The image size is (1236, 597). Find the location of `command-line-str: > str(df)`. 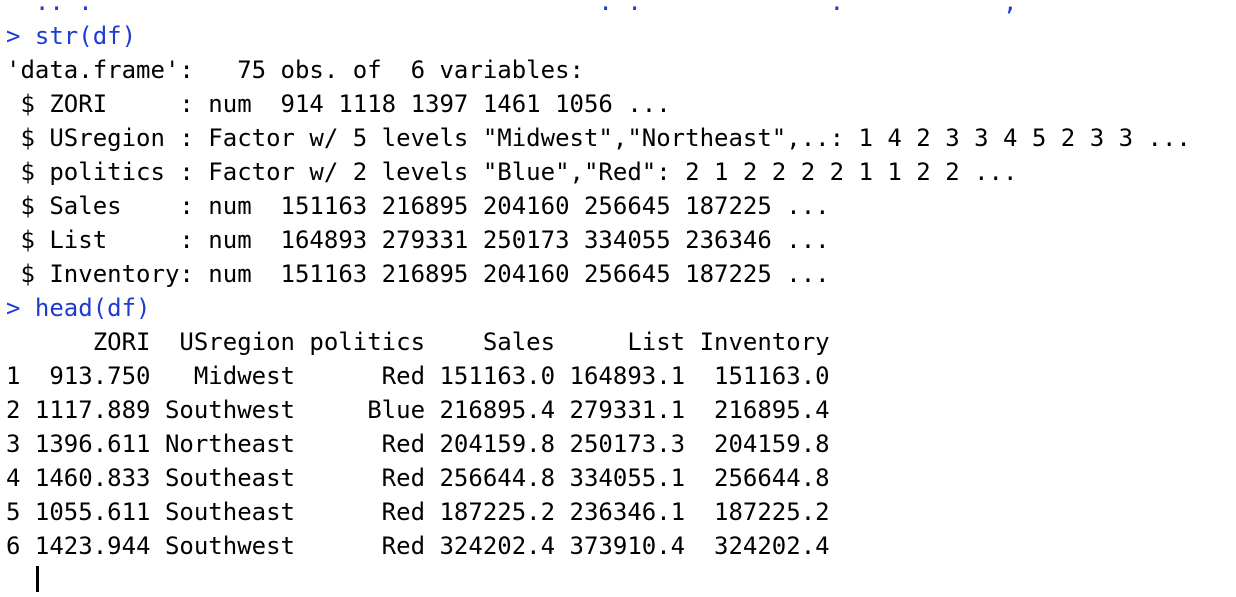

command-line-str: > str(df) is located at coordinates (618, 36).